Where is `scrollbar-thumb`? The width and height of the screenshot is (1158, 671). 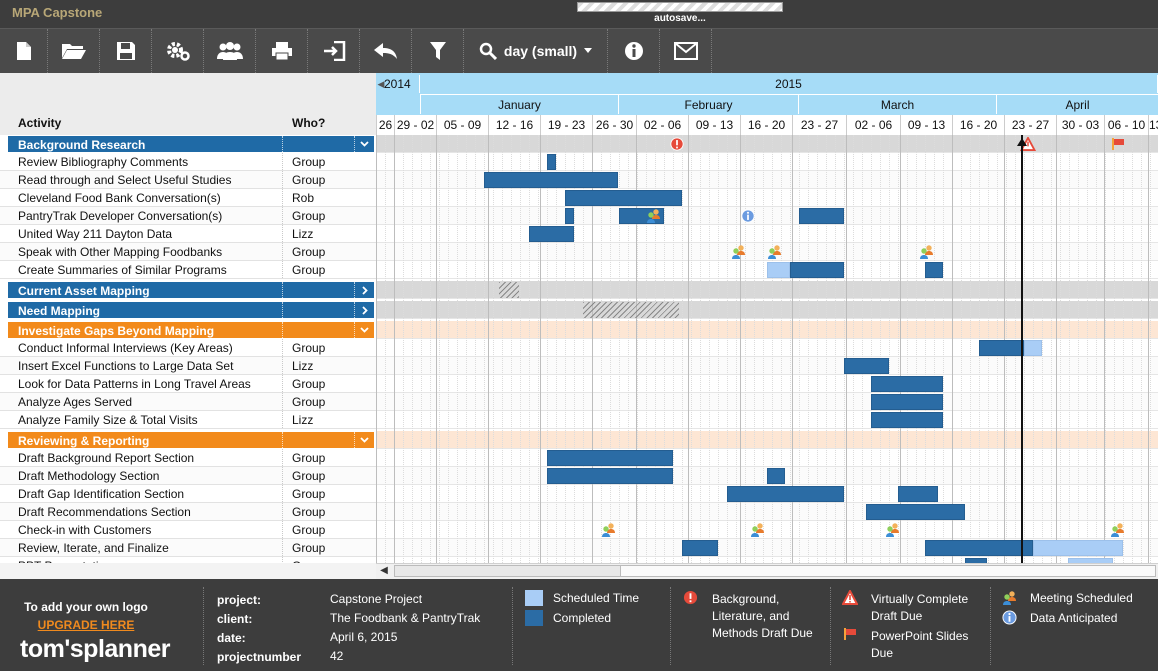
scrollbar-thumb is located at coordinates (508, 571).